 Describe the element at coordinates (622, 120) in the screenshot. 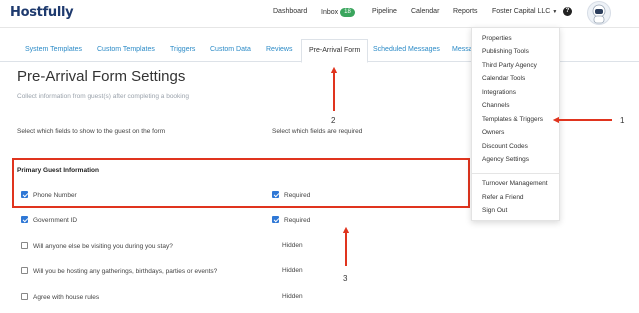

I see `annotation-marker-1: 1` at that location.